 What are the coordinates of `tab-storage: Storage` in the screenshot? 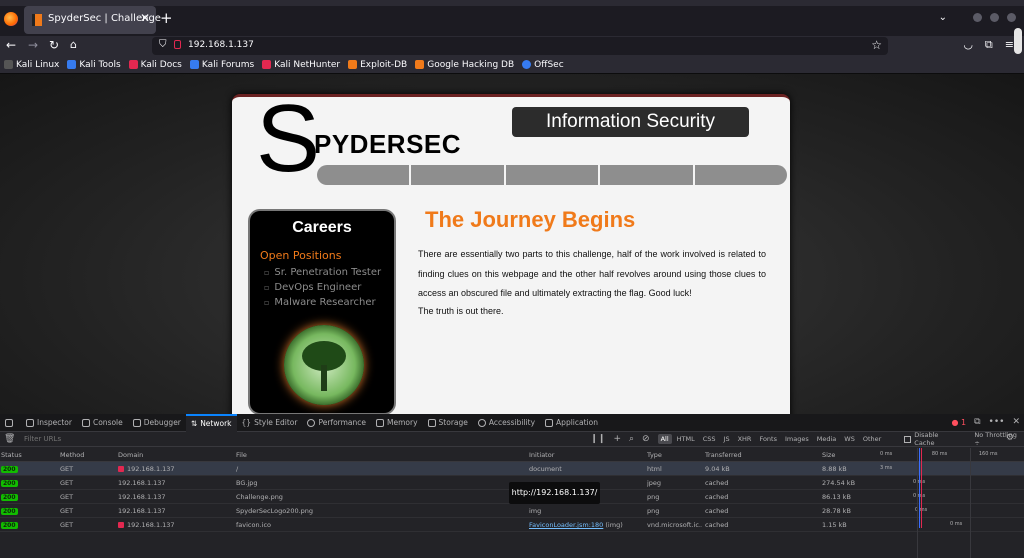 It's located at (448, 423).